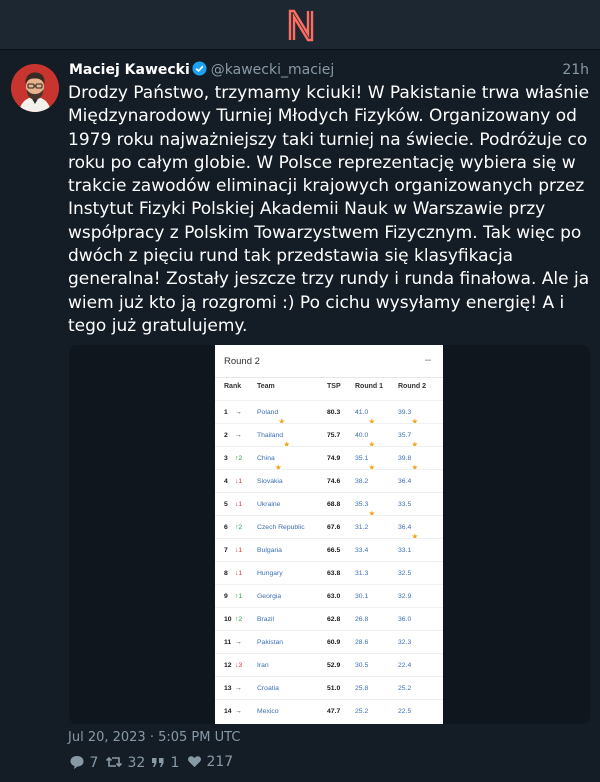 The height and width of the screenshot is (782, 600). Describe the element at coordinates (334, 481) in the screenshot. I see `cell-tsp: 74.6` at that location.